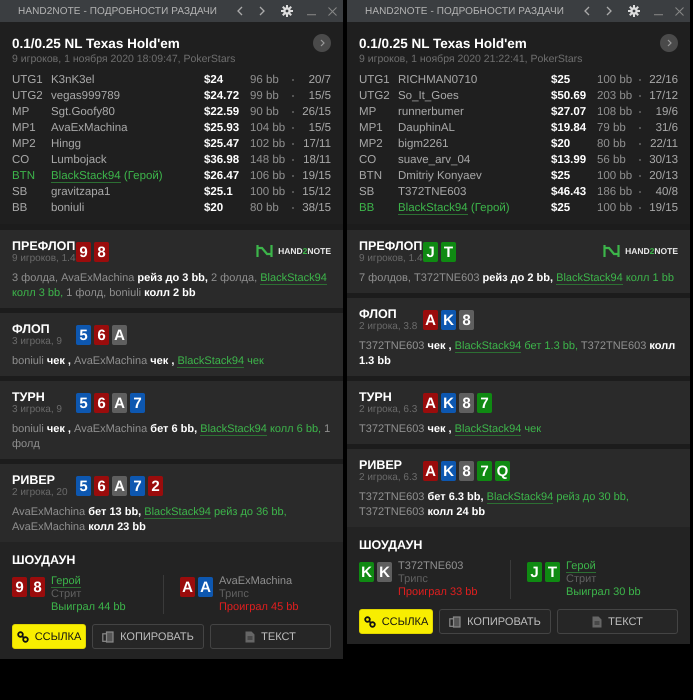  What do you see at coordinates (101, 486) in the screenshot?
I see `playing-card: 6` at bounding box center [101, 486].